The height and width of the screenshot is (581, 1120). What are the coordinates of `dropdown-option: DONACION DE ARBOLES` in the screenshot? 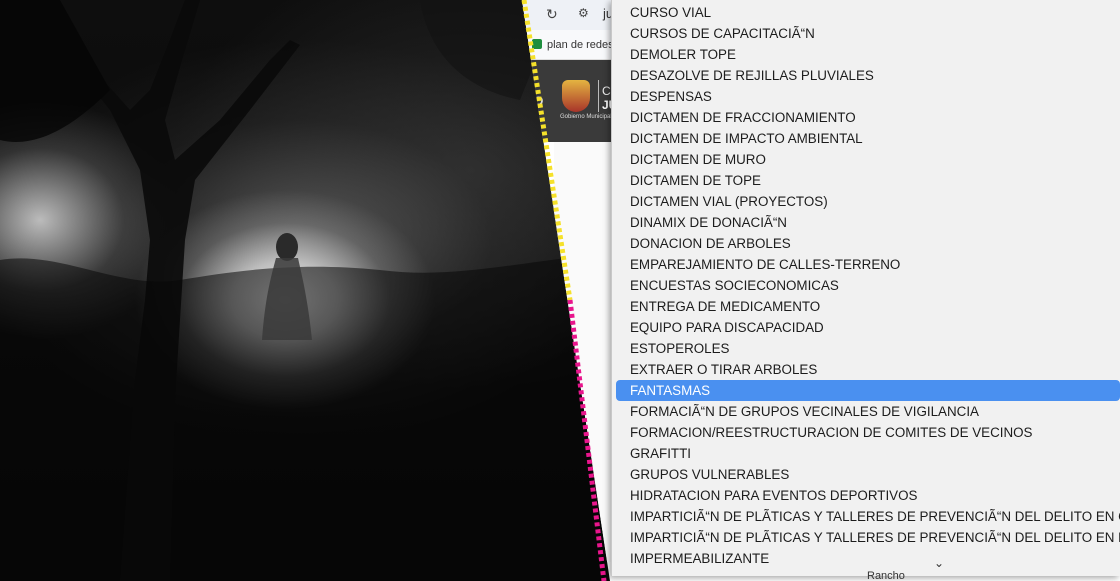 It's located at (868, 243).